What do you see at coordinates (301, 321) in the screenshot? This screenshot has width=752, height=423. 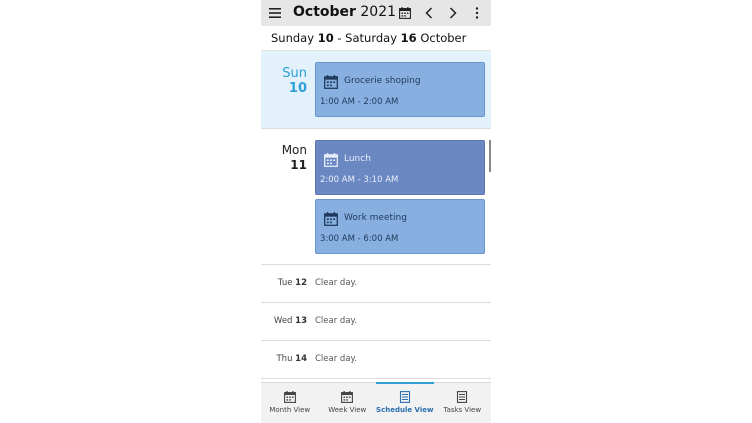 I see `day-number: 13` at bounding box center [301, 321].